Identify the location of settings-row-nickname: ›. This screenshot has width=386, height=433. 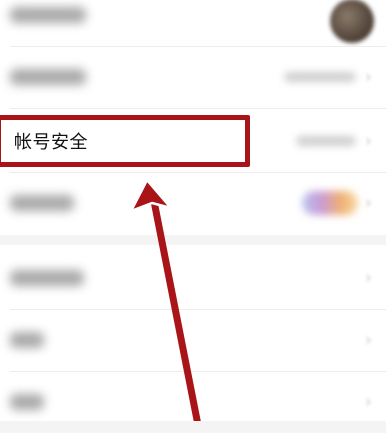
(193, 77).